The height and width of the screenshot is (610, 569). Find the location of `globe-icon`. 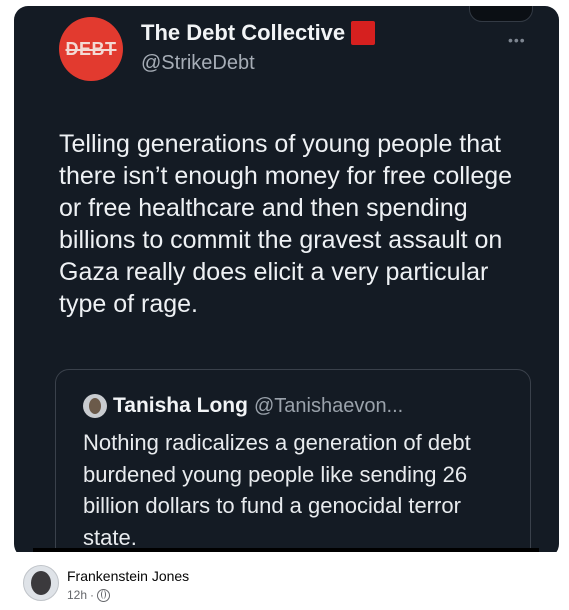

globe-icon is located at coordinates (104, 595).